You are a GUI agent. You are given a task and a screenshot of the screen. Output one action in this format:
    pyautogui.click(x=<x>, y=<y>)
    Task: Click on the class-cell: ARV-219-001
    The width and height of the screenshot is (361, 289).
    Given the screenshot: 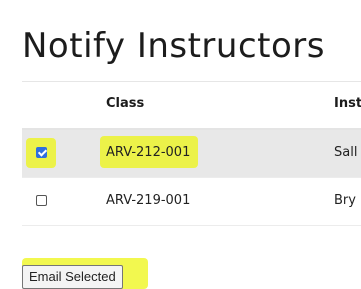 What is the action you would take?
    pyautogui.click(x=148, y=200)
    